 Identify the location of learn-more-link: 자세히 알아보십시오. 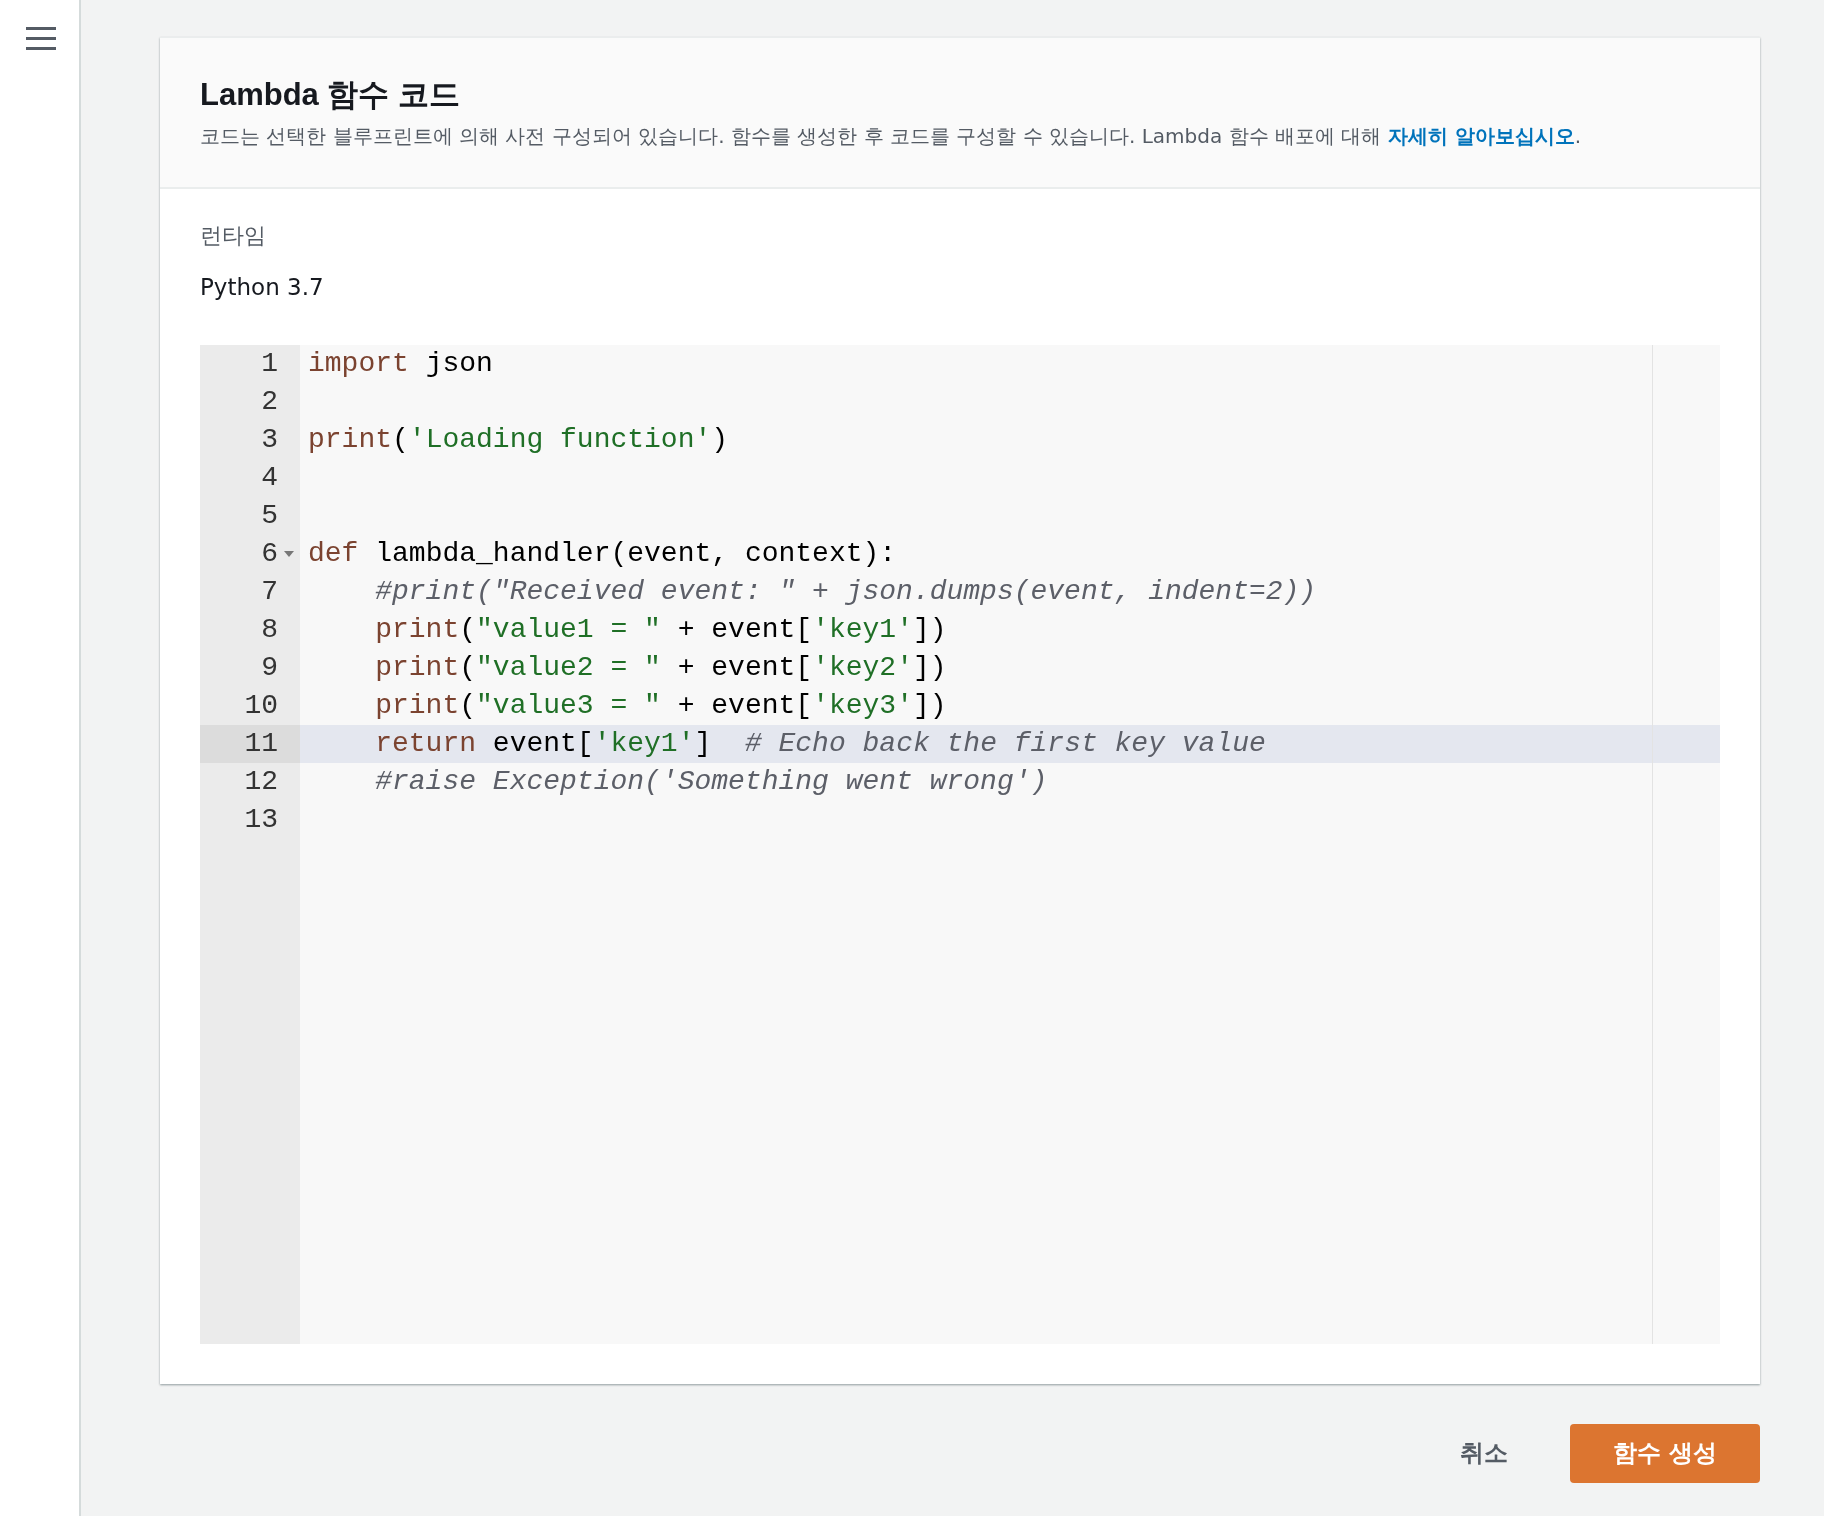
(1481, 136).